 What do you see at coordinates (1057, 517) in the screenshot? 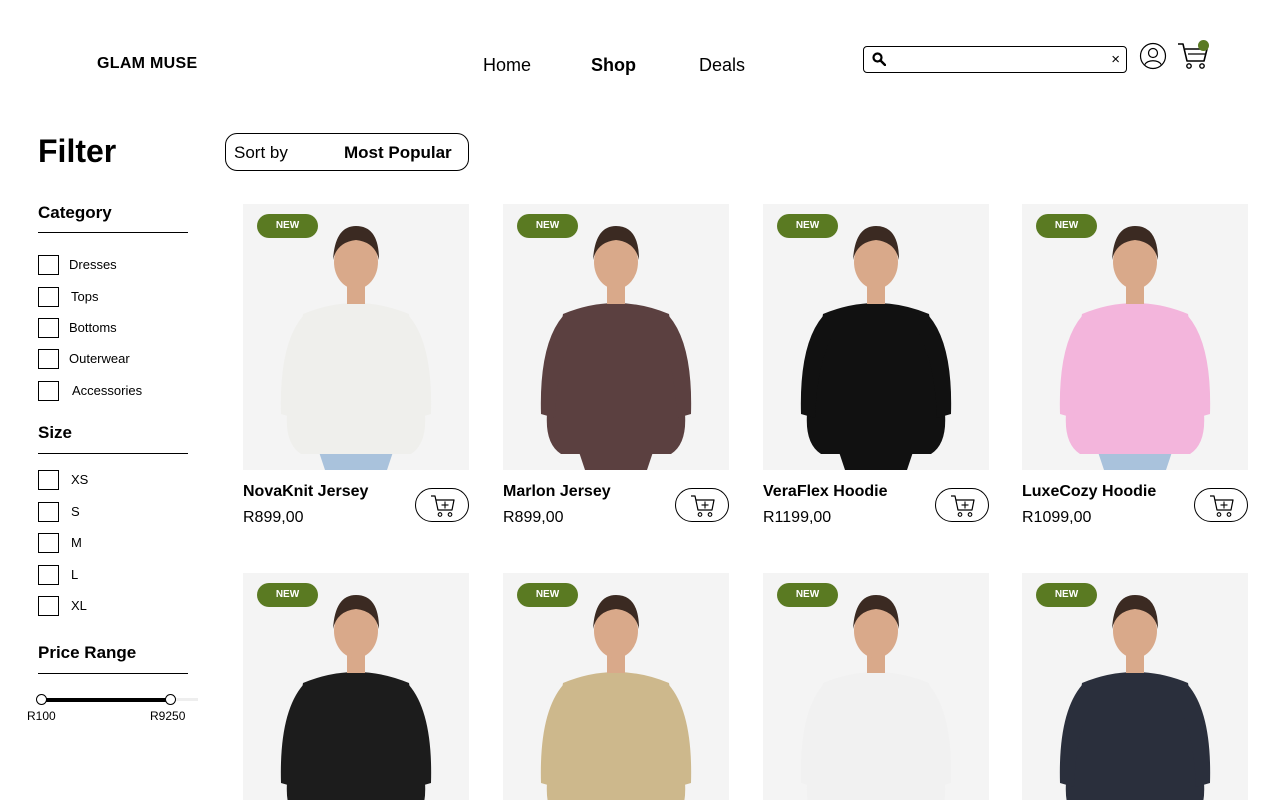
I see `product-price: R1099,00` at bounding box center [1057, 517].